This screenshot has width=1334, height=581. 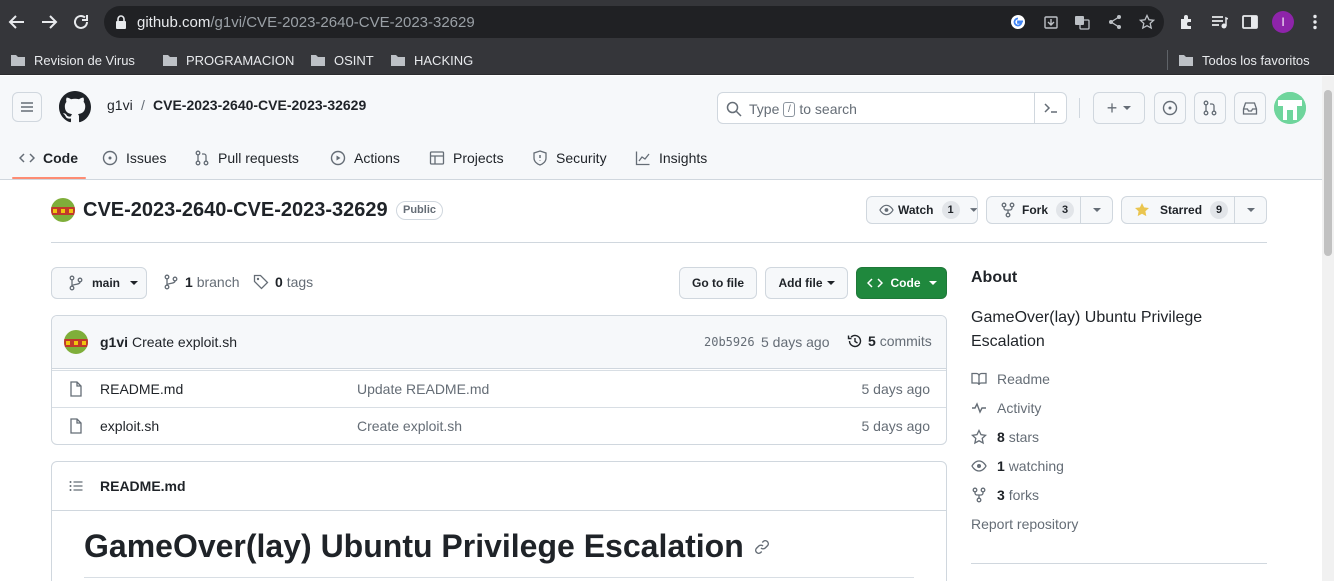 I want to click on bookmarks-divider, so click(x=1167, y=60).